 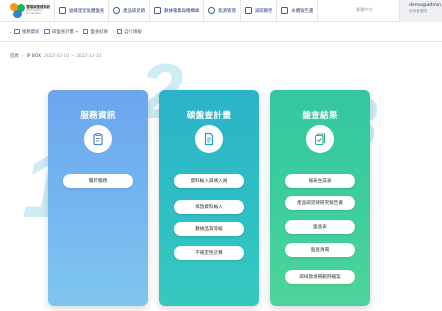 I want to click on user-role: 使用者權限, so click(x=418, y=11).